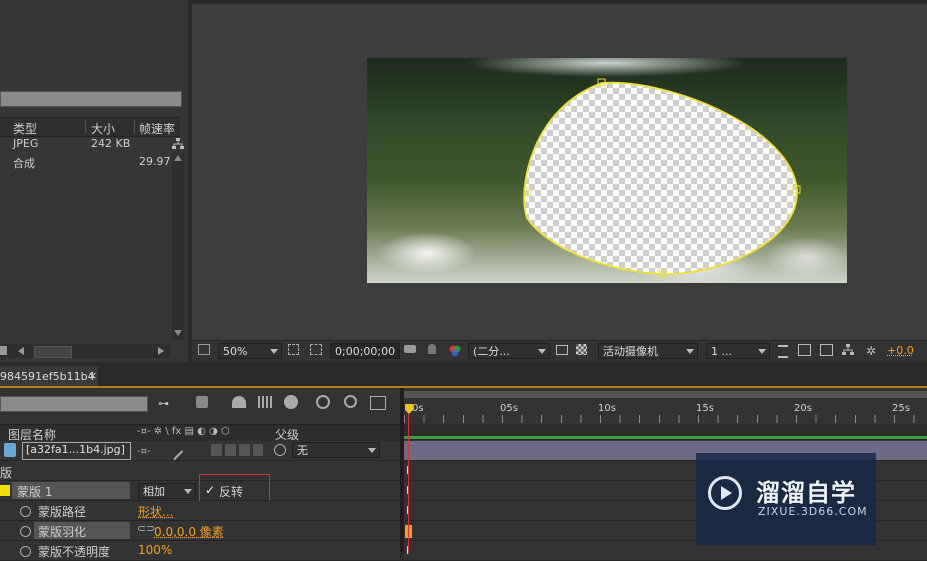 This screenshot has height=561, width=927. I want to click on parent-value: 无, so click(302, 450).